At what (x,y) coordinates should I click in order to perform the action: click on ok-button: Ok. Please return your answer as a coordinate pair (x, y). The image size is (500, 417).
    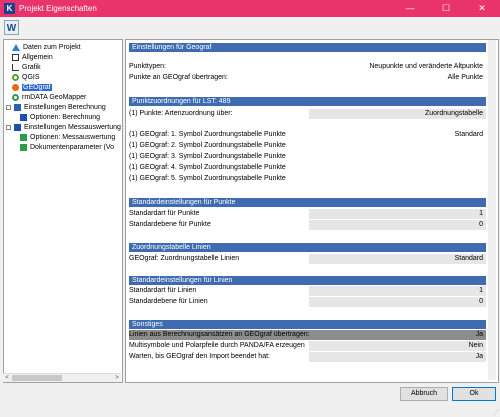
    Looking at the image, I should click on (474, 394).